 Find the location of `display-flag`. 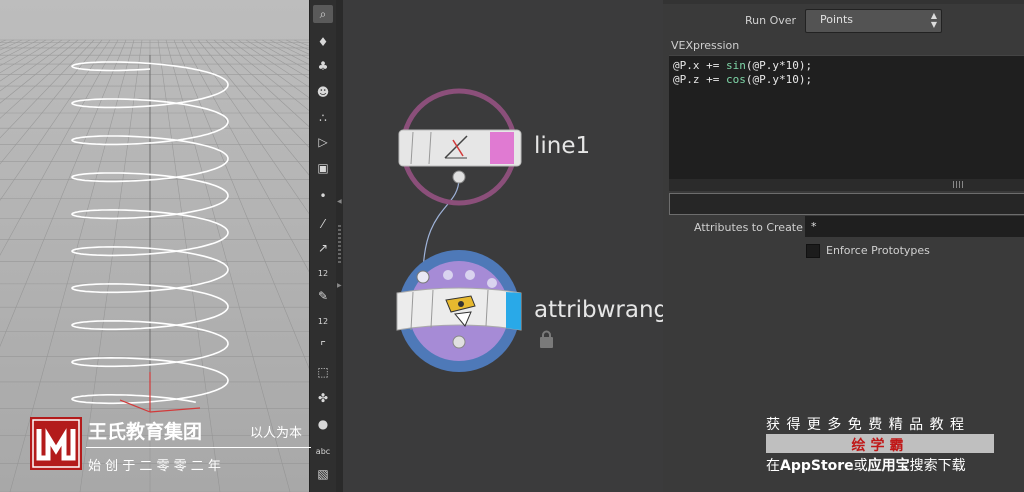

display-flag is located at coordinates (502, 148).